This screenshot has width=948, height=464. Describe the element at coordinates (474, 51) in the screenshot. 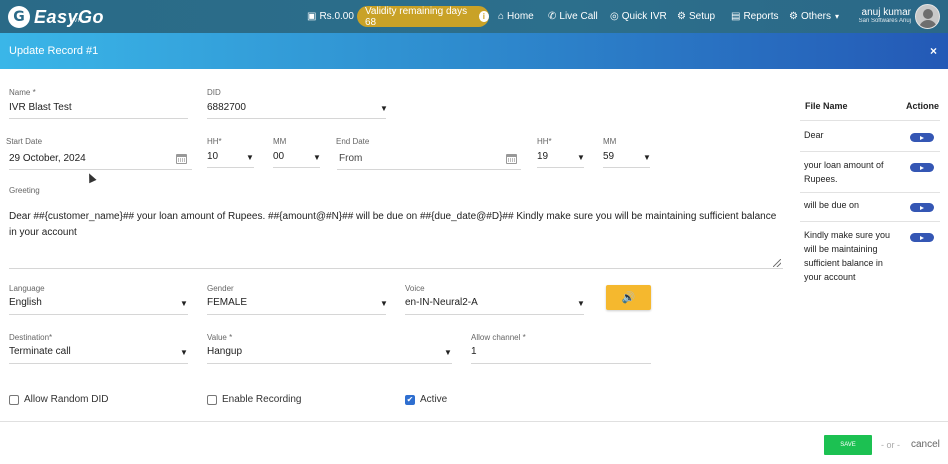

I see `modal-header: Update Record #1 ×` at that location.